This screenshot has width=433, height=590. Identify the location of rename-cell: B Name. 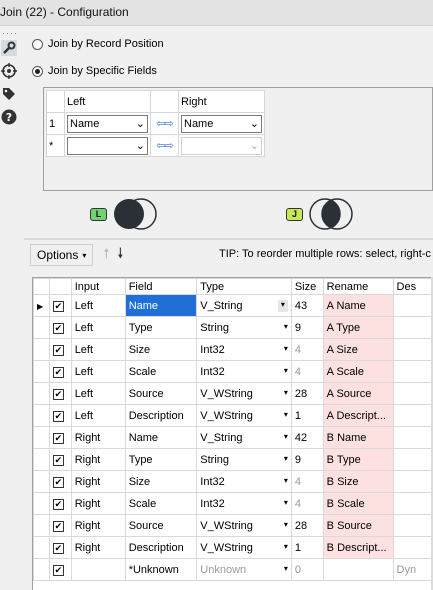
(358, 437).